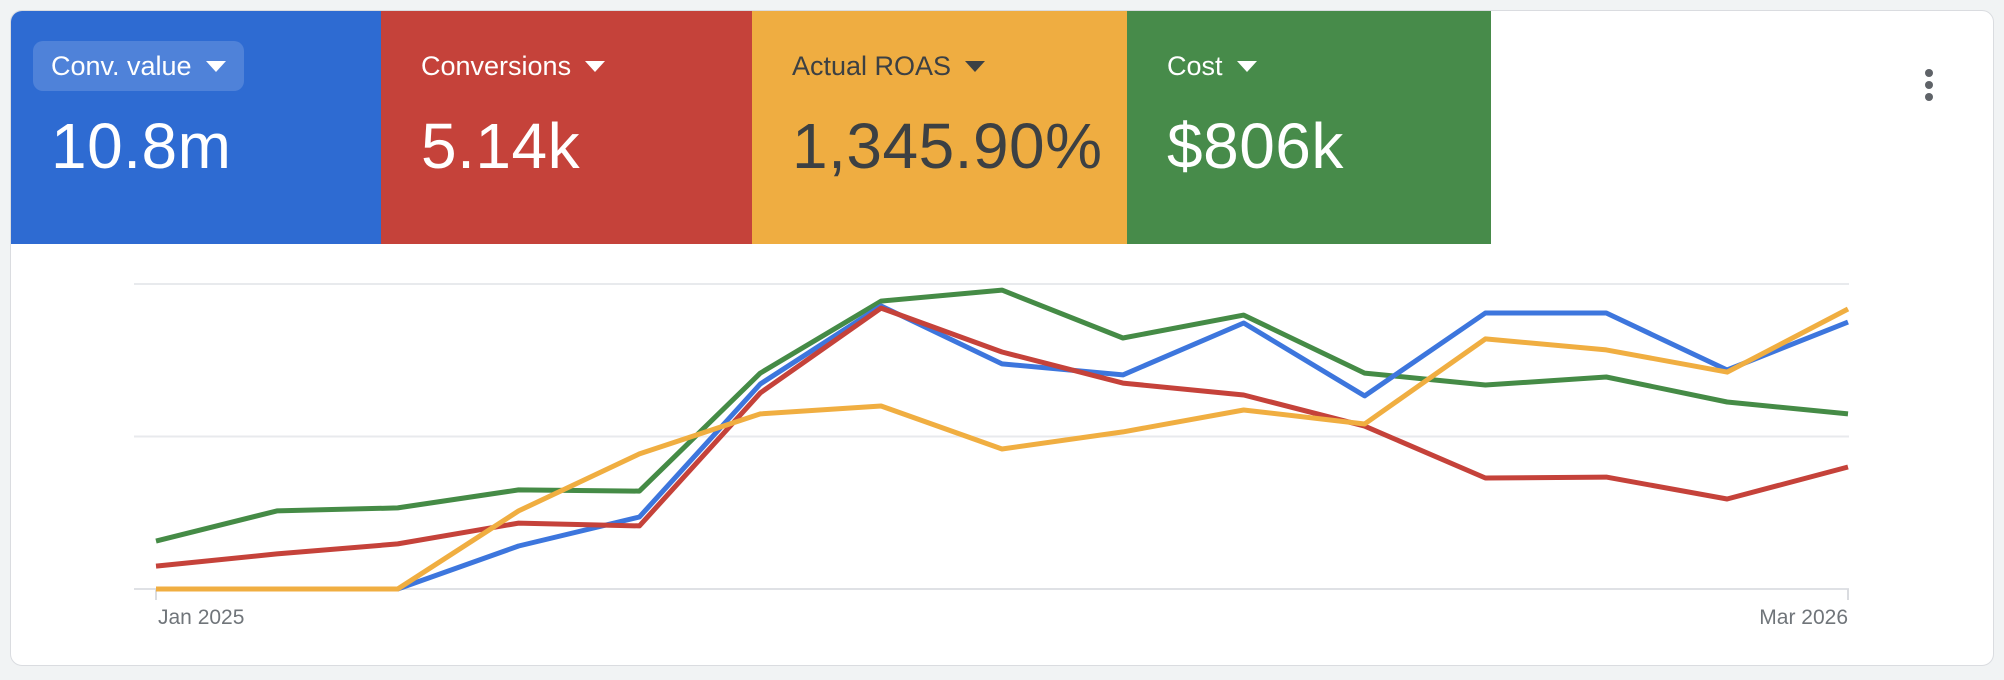 This screenshot has height=680, width=2004. Describe the element at coordinates (947, 146) in the screenshot. I see `metric-value: 1,345.90%` at that location.